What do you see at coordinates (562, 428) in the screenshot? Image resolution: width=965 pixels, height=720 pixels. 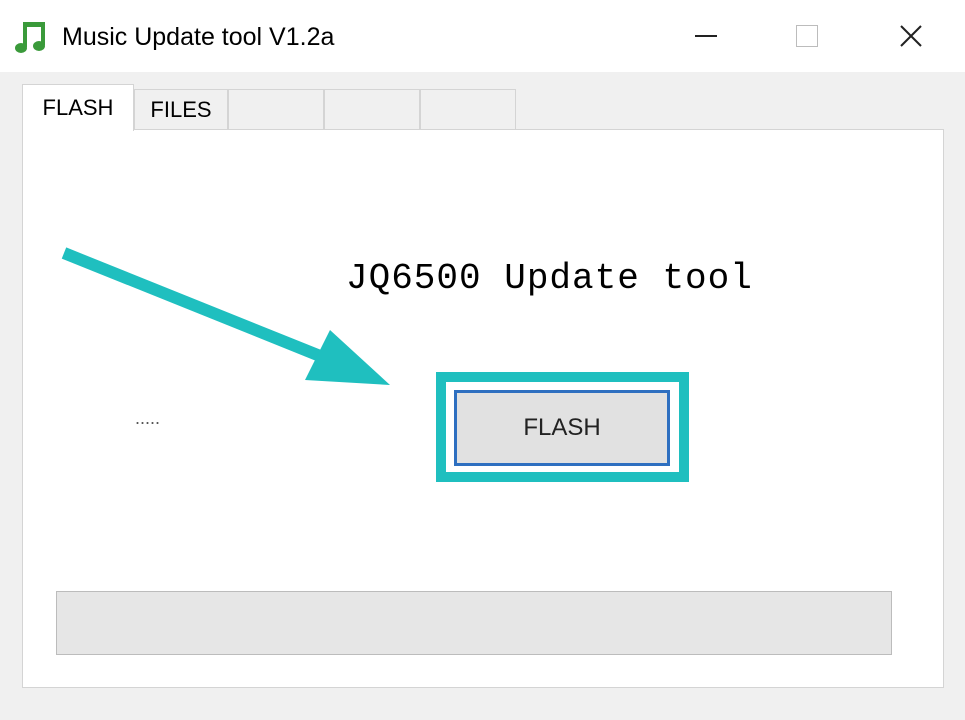 I see `flash-button: FLASH` at bounding box center [562, 428].